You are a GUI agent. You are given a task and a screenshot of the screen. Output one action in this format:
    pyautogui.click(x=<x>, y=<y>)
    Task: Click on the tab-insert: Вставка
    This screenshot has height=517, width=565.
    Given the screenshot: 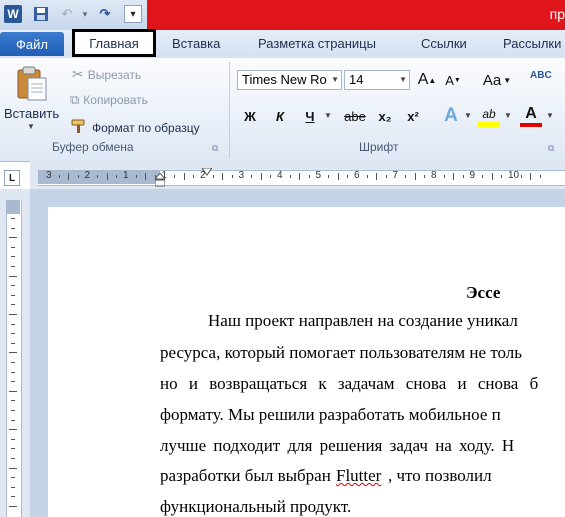 What is the action you would take?
    pyautogui.click(x=196, y=43)
    